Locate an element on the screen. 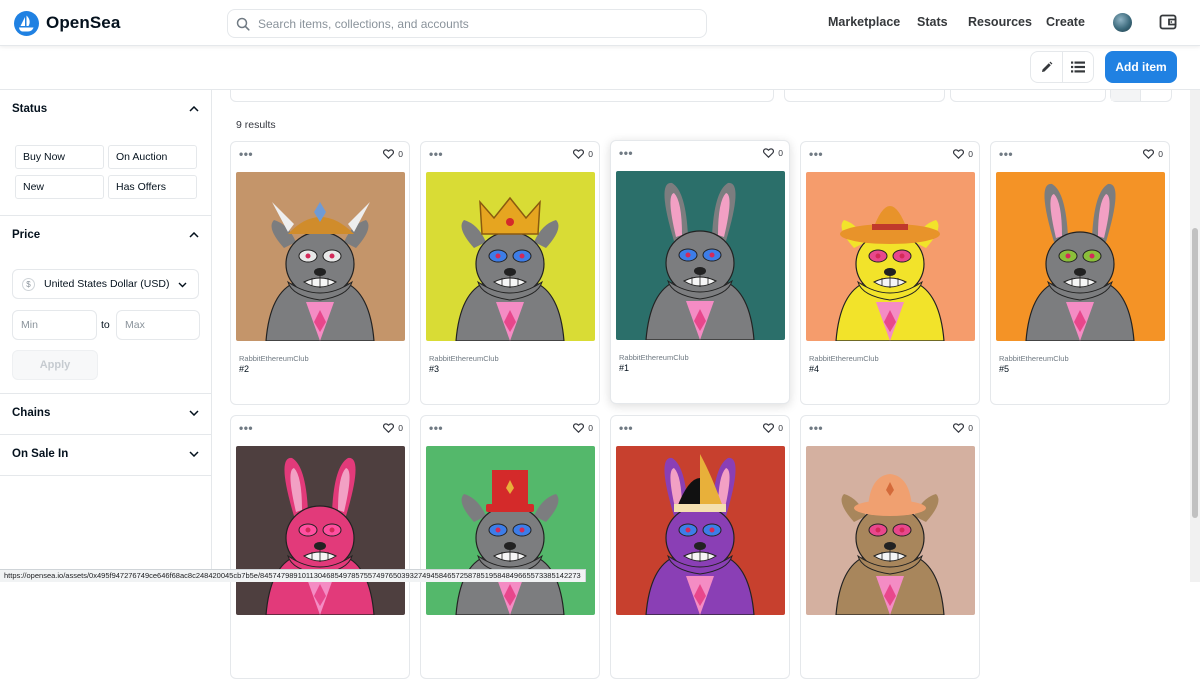  status-has-offers: Has Offers is located at coordinates (152, 187).